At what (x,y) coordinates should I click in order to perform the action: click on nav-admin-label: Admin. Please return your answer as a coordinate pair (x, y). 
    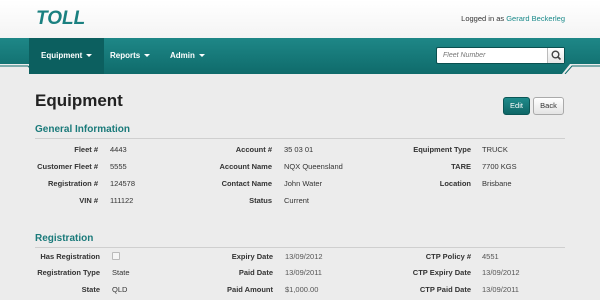
    Looking at the image, I should click on (182, 55).